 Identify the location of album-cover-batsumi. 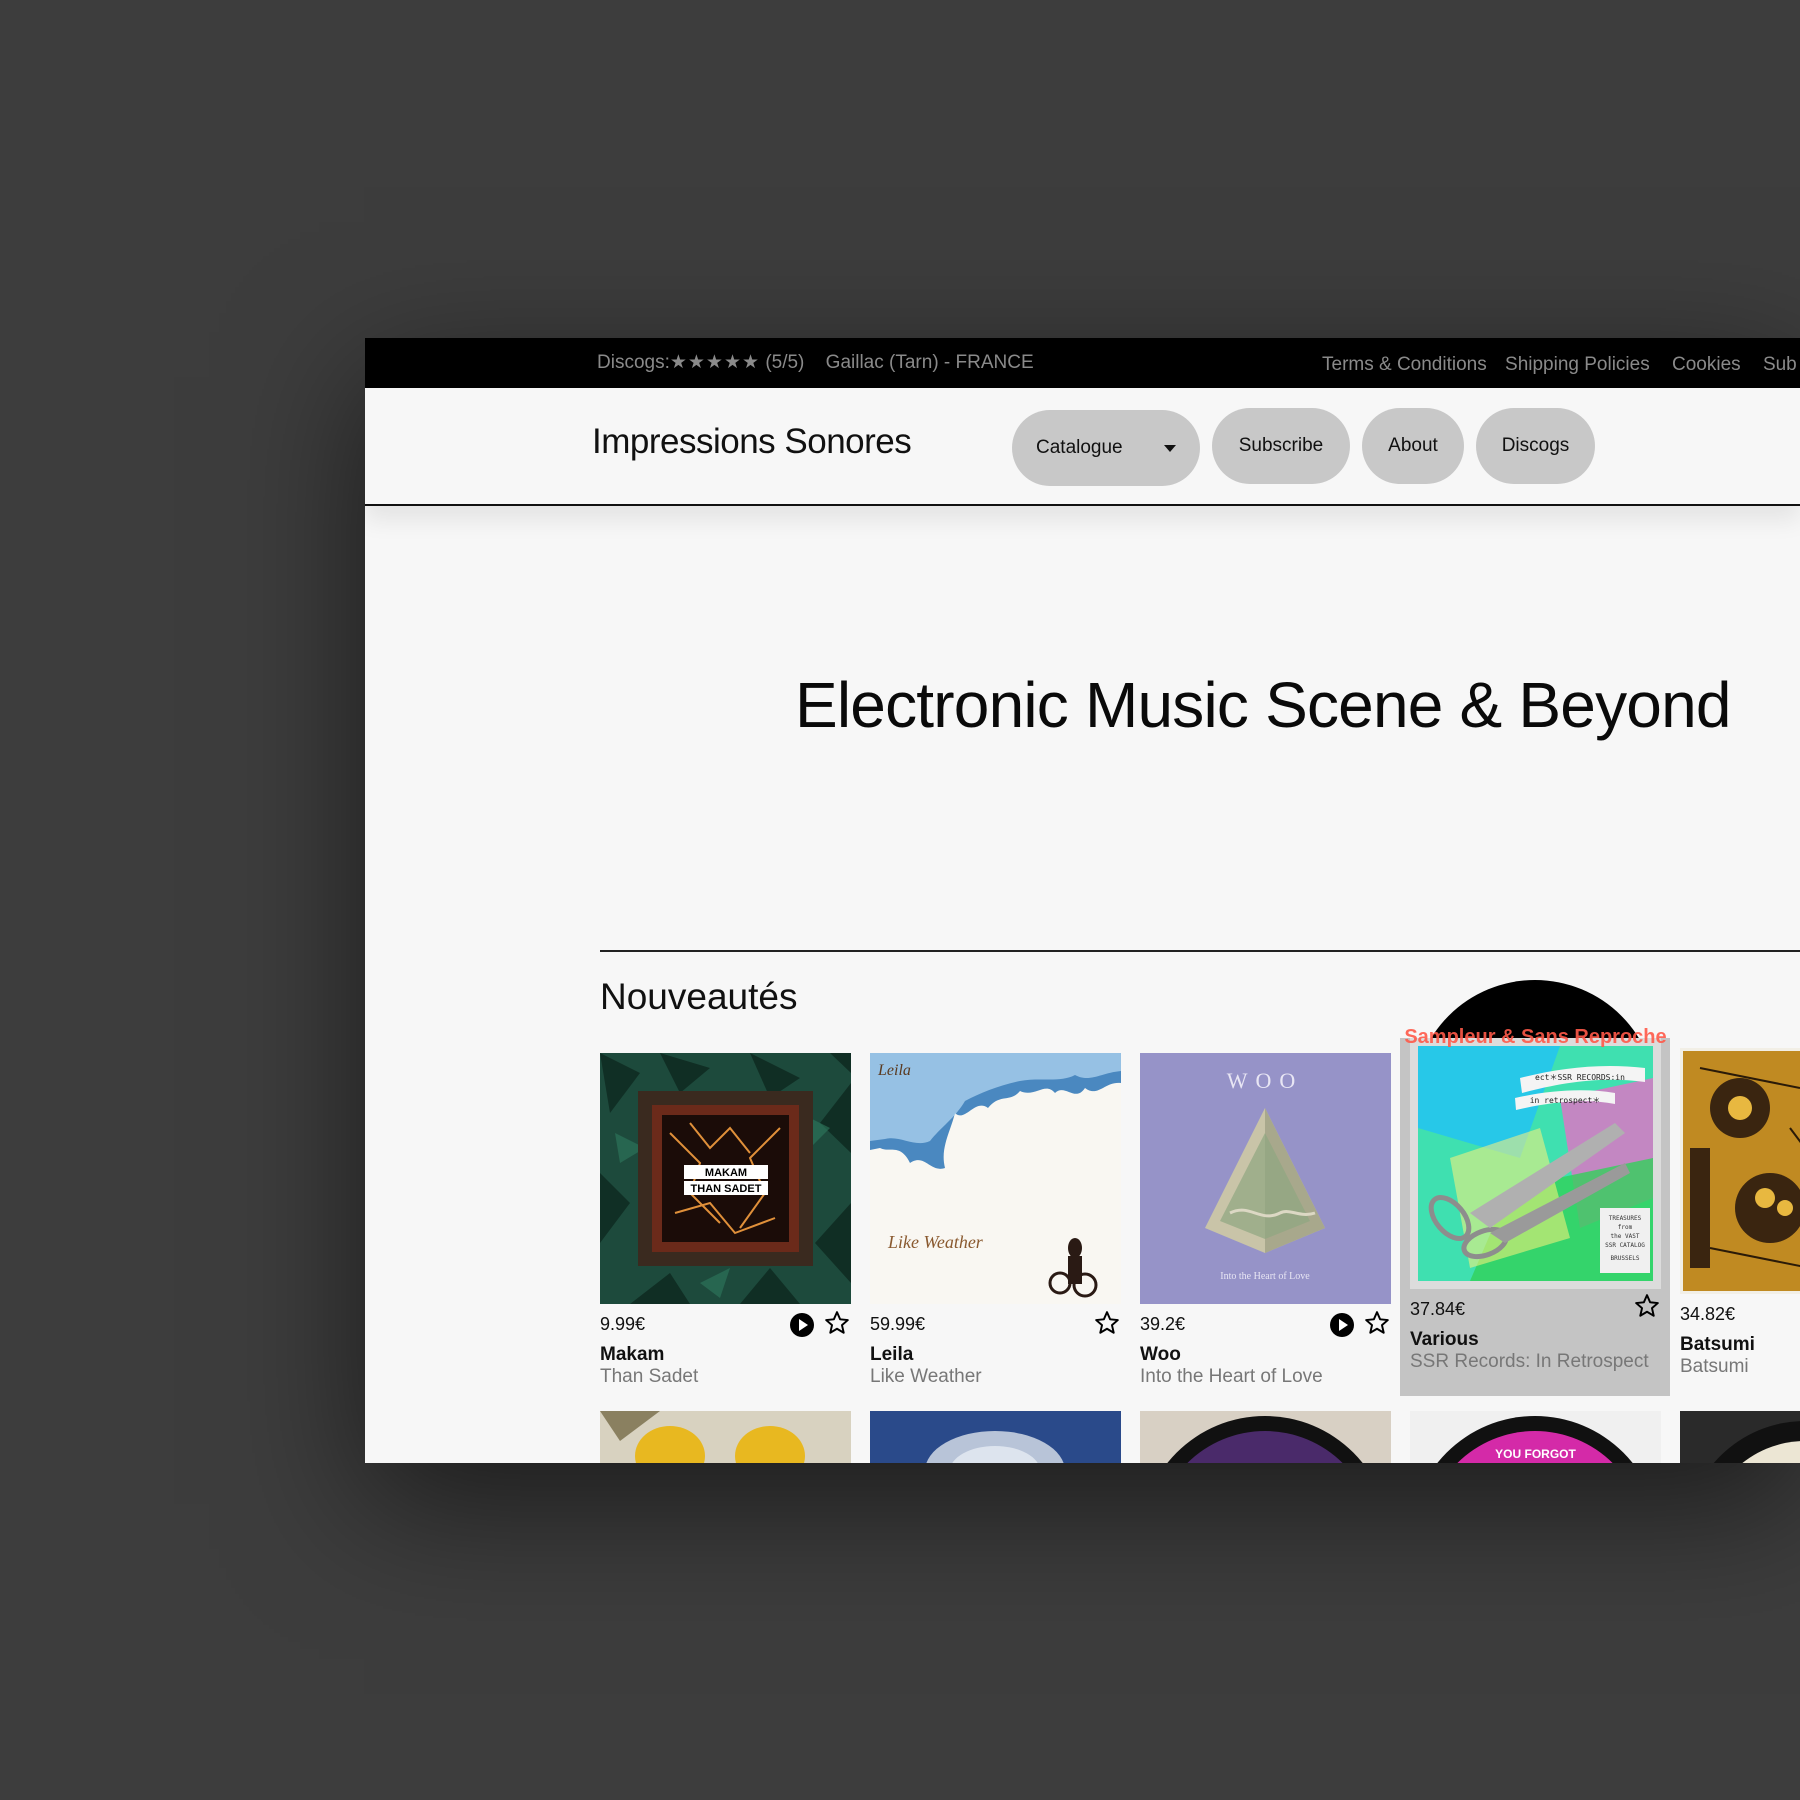
(1740, 1171).